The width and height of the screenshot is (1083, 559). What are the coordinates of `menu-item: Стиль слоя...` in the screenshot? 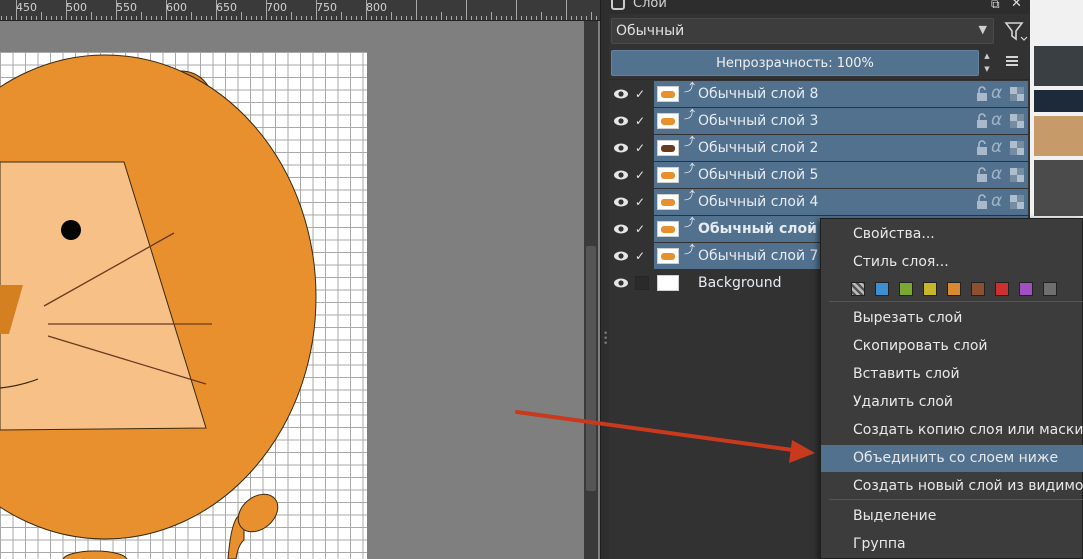 It's located at (952, 262).